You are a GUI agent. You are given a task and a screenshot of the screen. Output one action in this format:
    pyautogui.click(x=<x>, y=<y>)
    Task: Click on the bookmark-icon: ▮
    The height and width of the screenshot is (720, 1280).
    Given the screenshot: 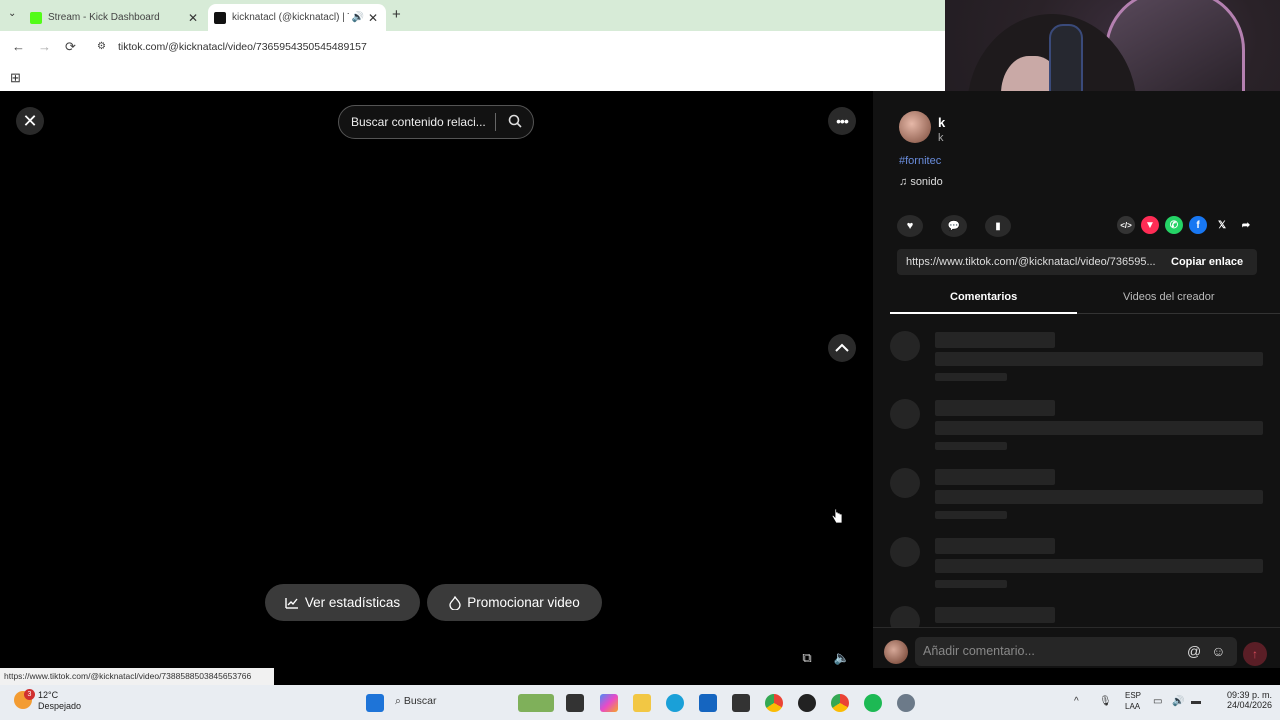 What is the action you would take?
    pyautogui.click(x=998, y=226)
    